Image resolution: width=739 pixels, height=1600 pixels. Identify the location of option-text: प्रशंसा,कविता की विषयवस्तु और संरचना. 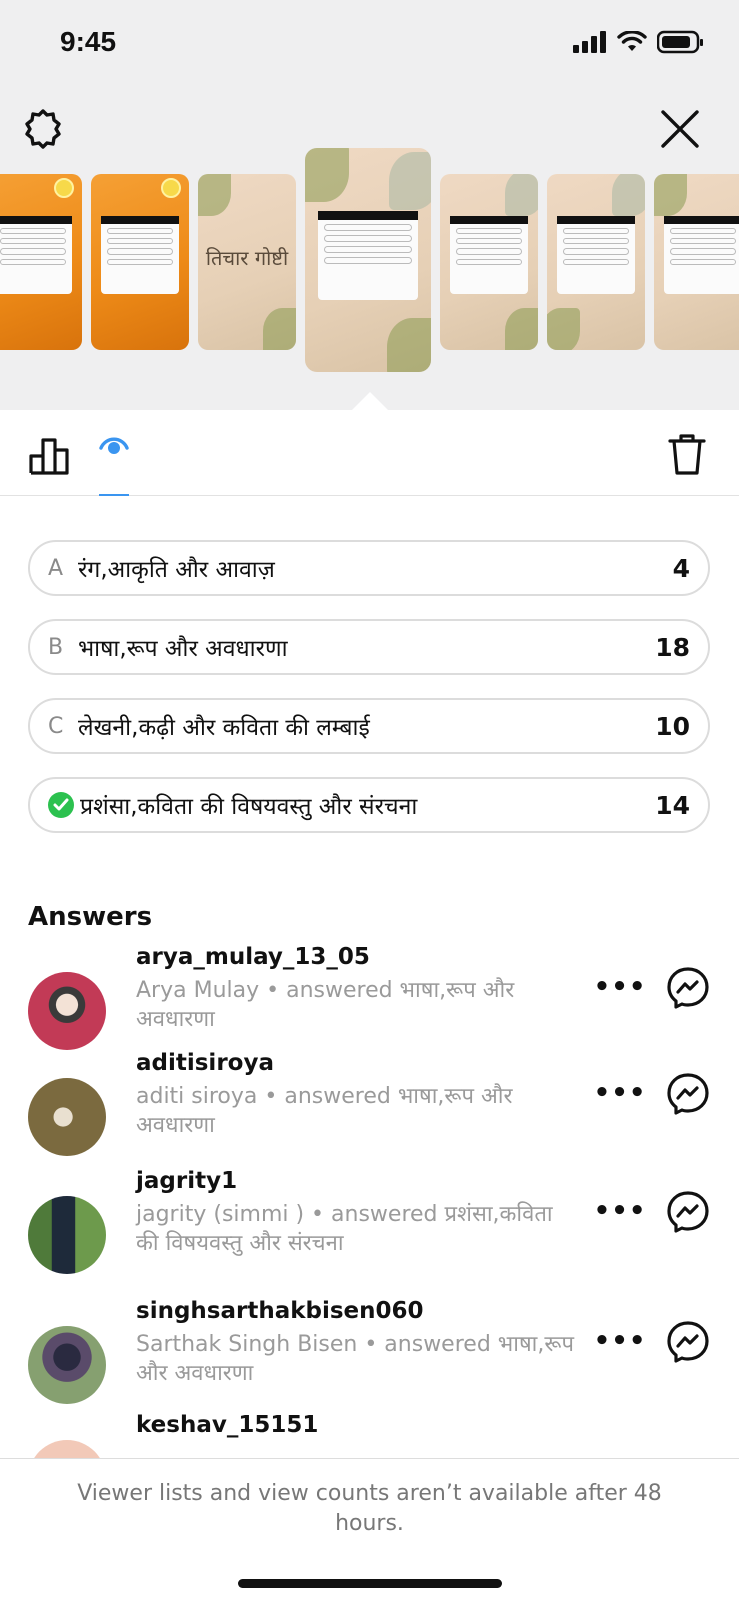
(249, 807).